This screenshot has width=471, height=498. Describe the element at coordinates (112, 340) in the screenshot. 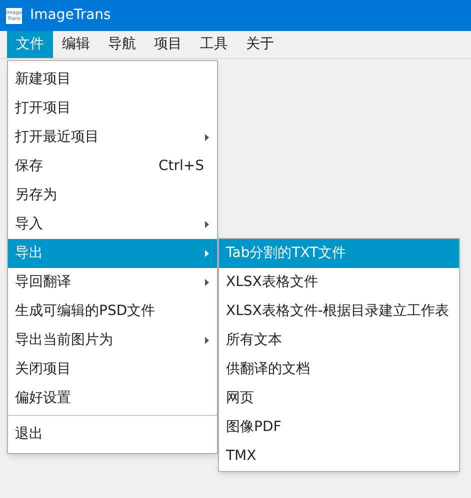

I see `menu-item: 导出当前图片为` at that location.